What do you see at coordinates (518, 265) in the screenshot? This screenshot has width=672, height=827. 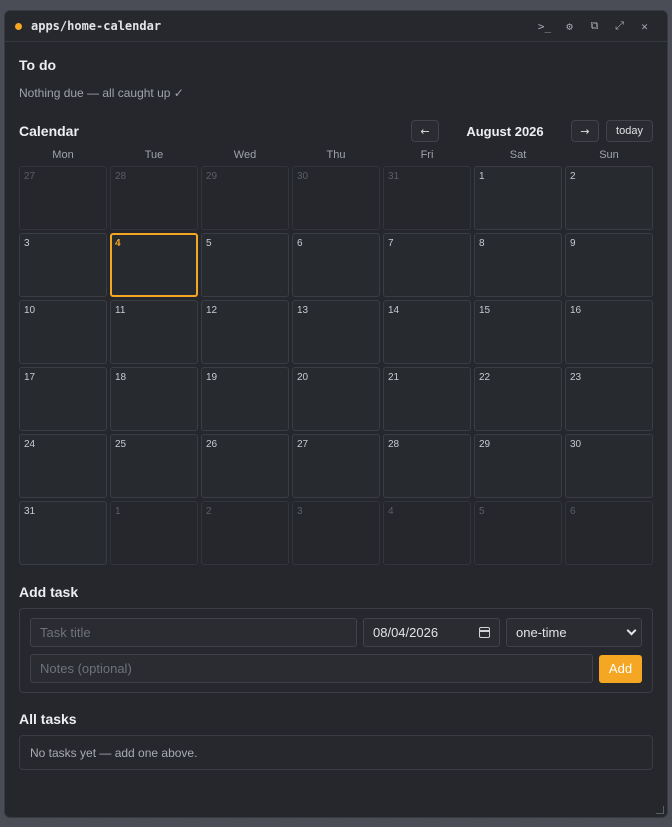 I see `calendar-day: 8` at bounding box center [518, 265].